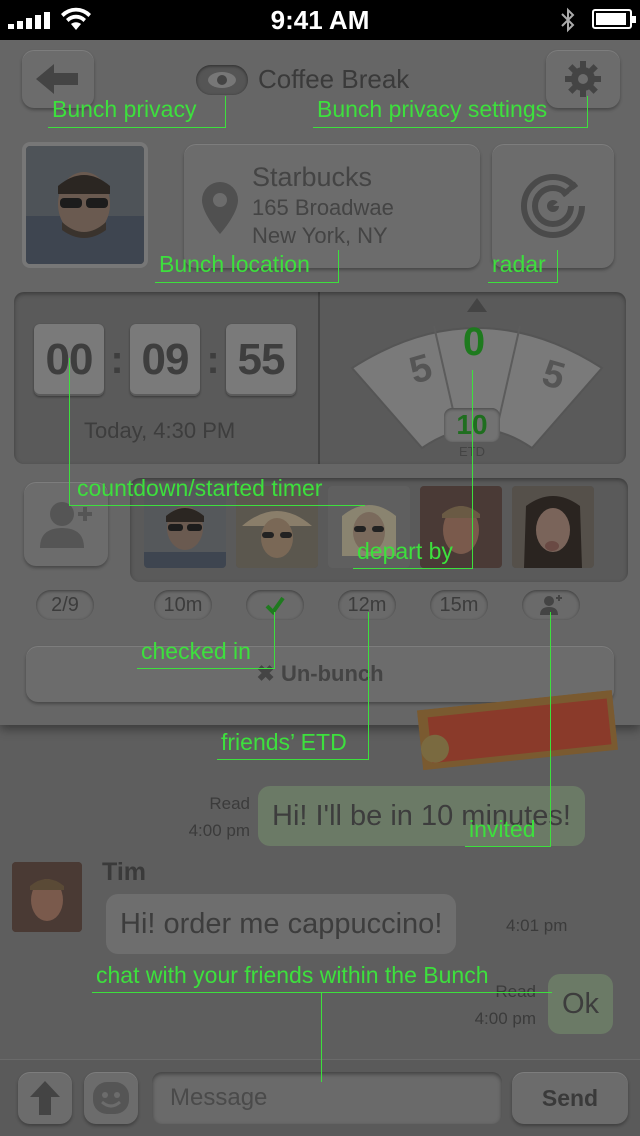 Image resolution: width=640 pixels, height=1136 pixels. I want to click on message-bubble-3: Ok, so click(581, 1004).